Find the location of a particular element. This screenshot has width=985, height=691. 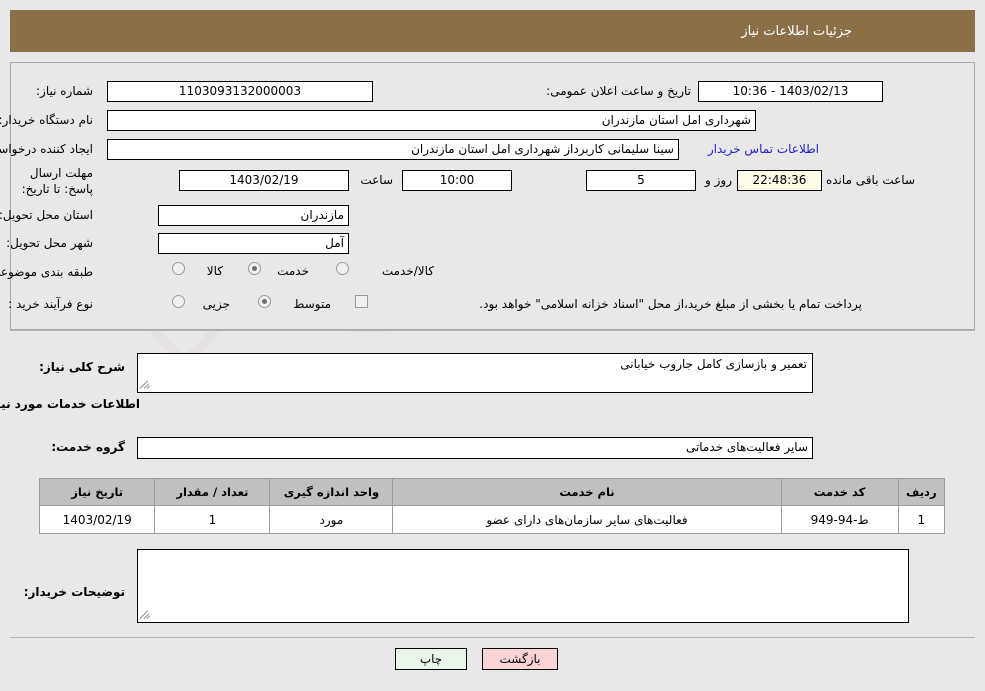

category-radio-kala-label: کالا is located at coordinates (214, 271).